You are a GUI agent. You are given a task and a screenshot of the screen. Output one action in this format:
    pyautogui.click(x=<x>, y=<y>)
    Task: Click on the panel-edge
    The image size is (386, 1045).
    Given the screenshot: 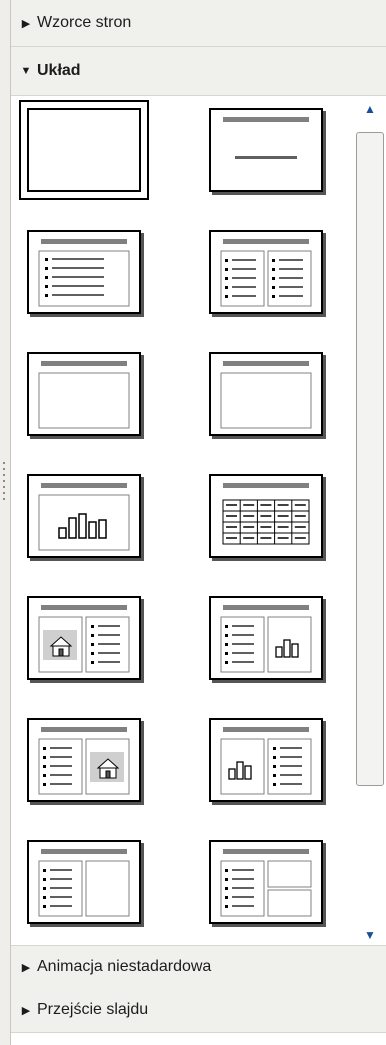 What is the action you would take?
    pyautogui.click(x=5, y=522)
    